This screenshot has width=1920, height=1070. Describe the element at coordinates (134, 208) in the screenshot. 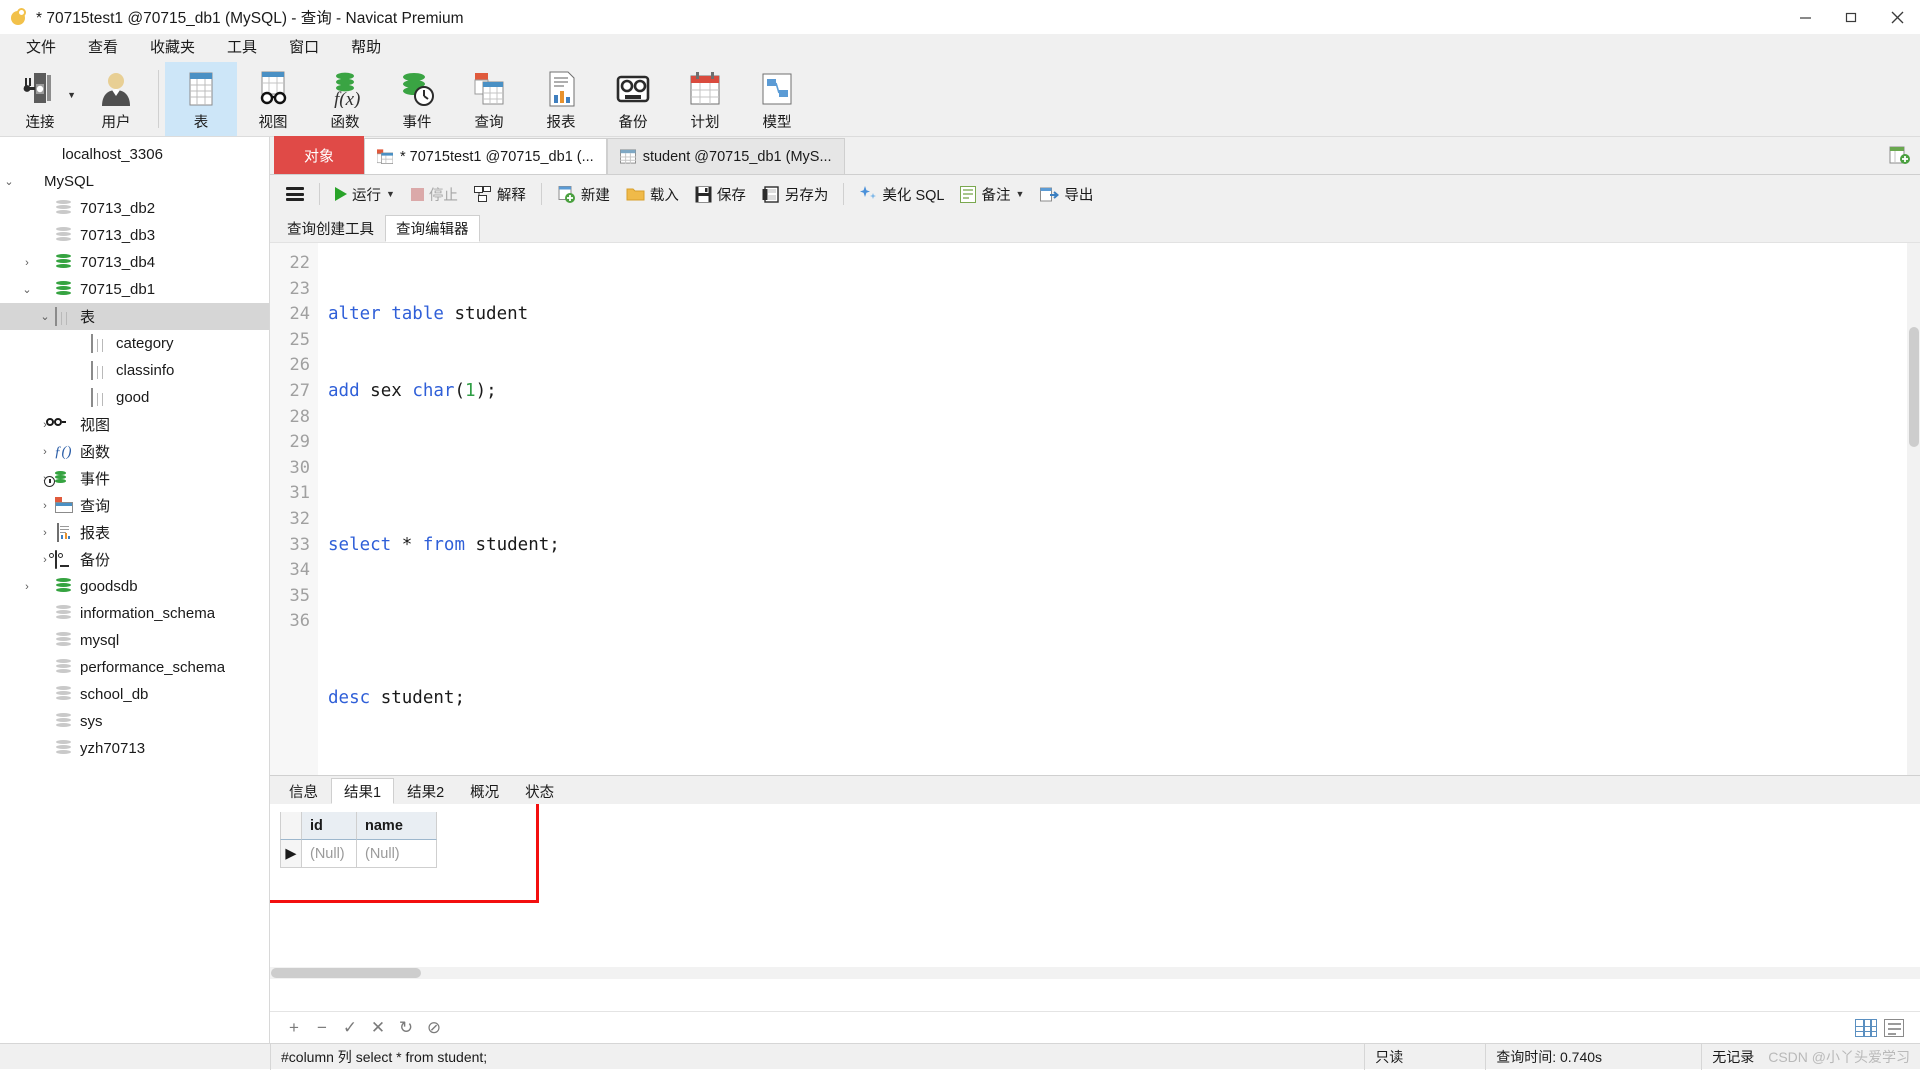

I see `tree-item-70713-db2: 70713_db2` at that location.